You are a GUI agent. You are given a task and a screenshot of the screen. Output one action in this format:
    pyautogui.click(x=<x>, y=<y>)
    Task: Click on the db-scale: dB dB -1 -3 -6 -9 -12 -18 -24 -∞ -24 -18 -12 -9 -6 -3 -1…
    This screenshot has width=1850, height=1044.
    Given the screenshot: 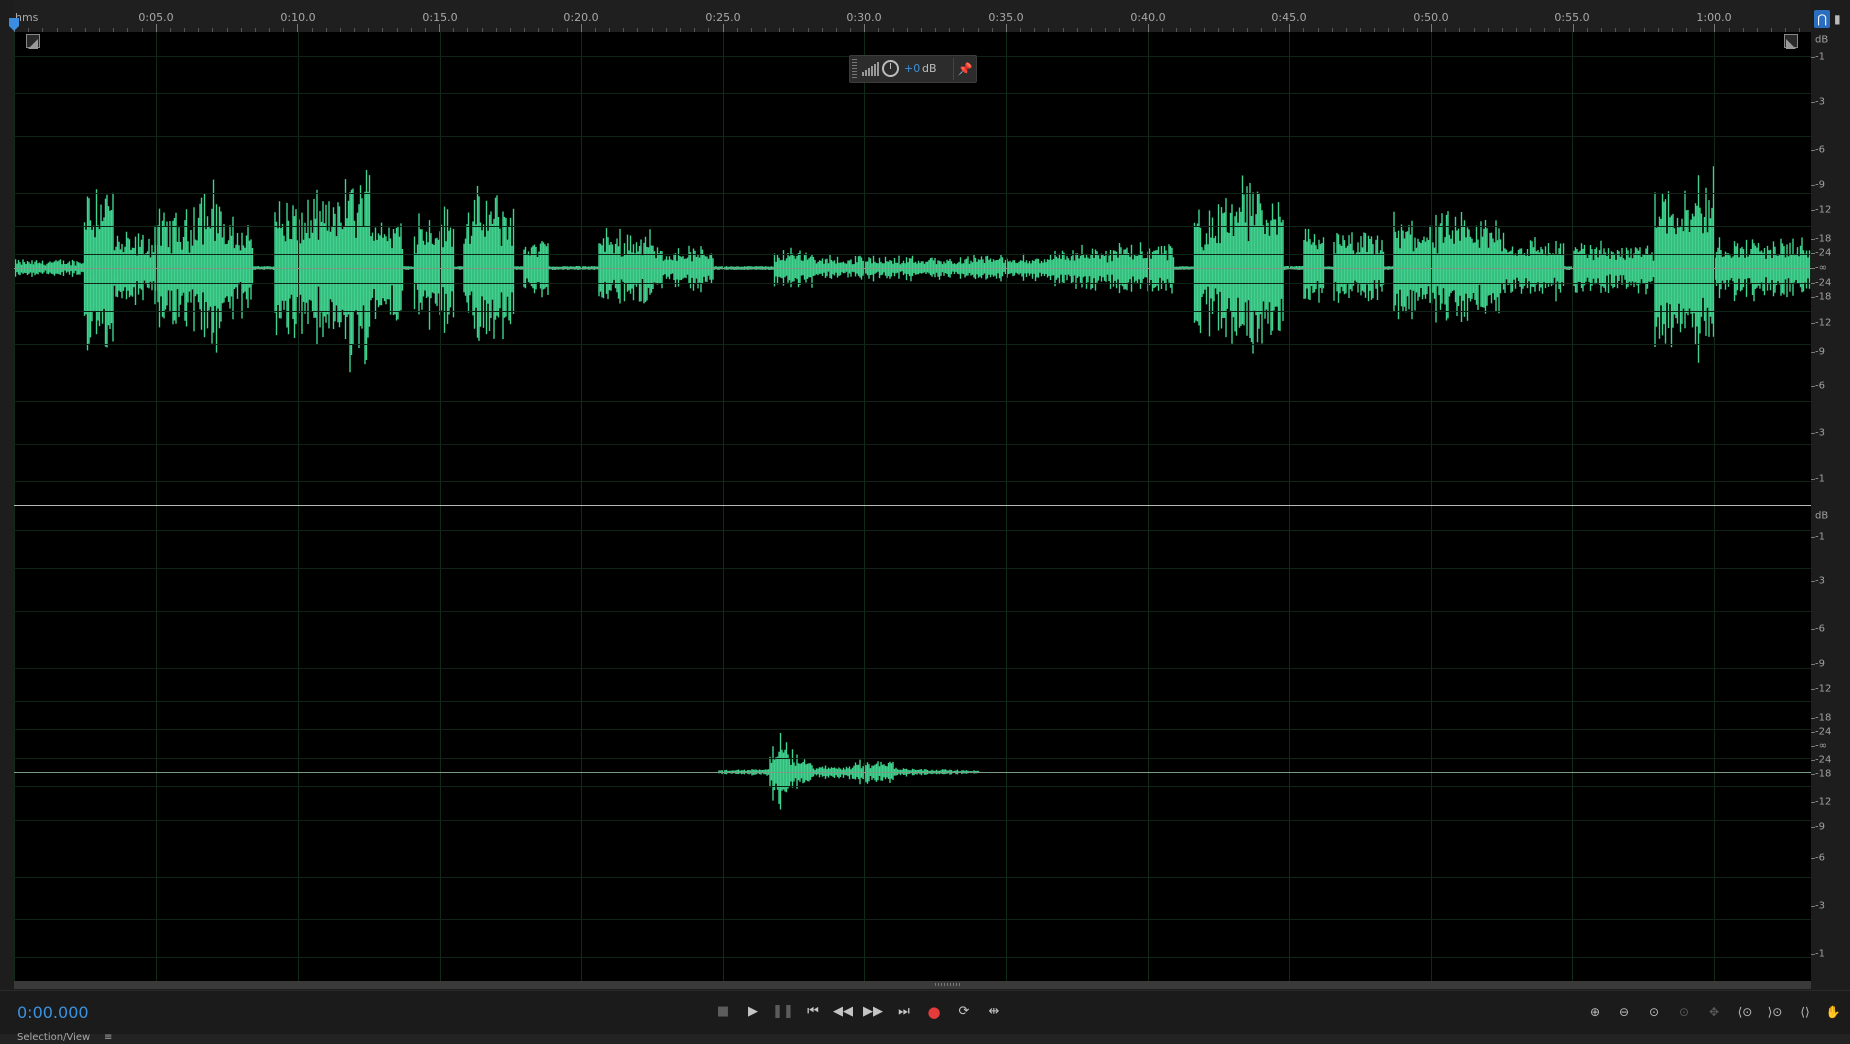 What is the action you would take?
    pyautogui.click(x=1830, y=506)
    